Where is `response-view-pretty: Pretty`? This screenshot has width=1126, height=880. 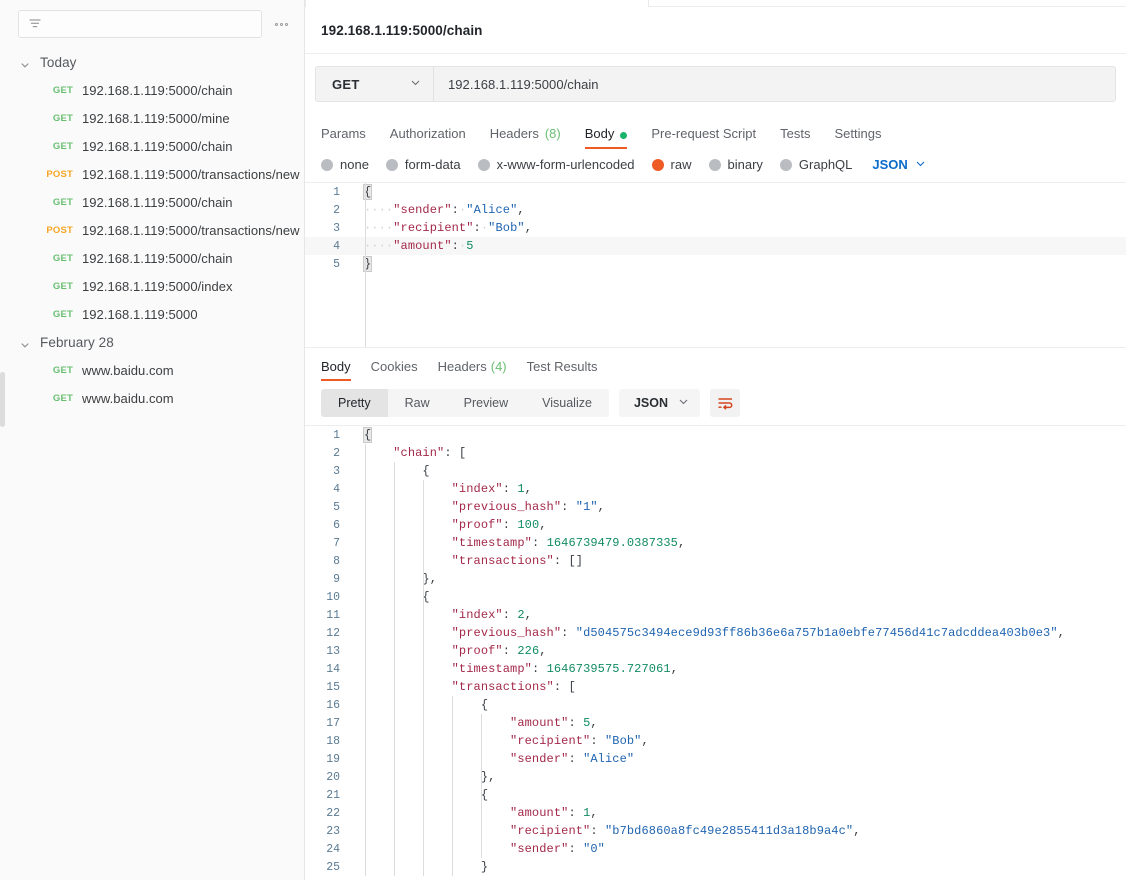
response-view-pretty: Pretty is located at coordinates (354, 403).